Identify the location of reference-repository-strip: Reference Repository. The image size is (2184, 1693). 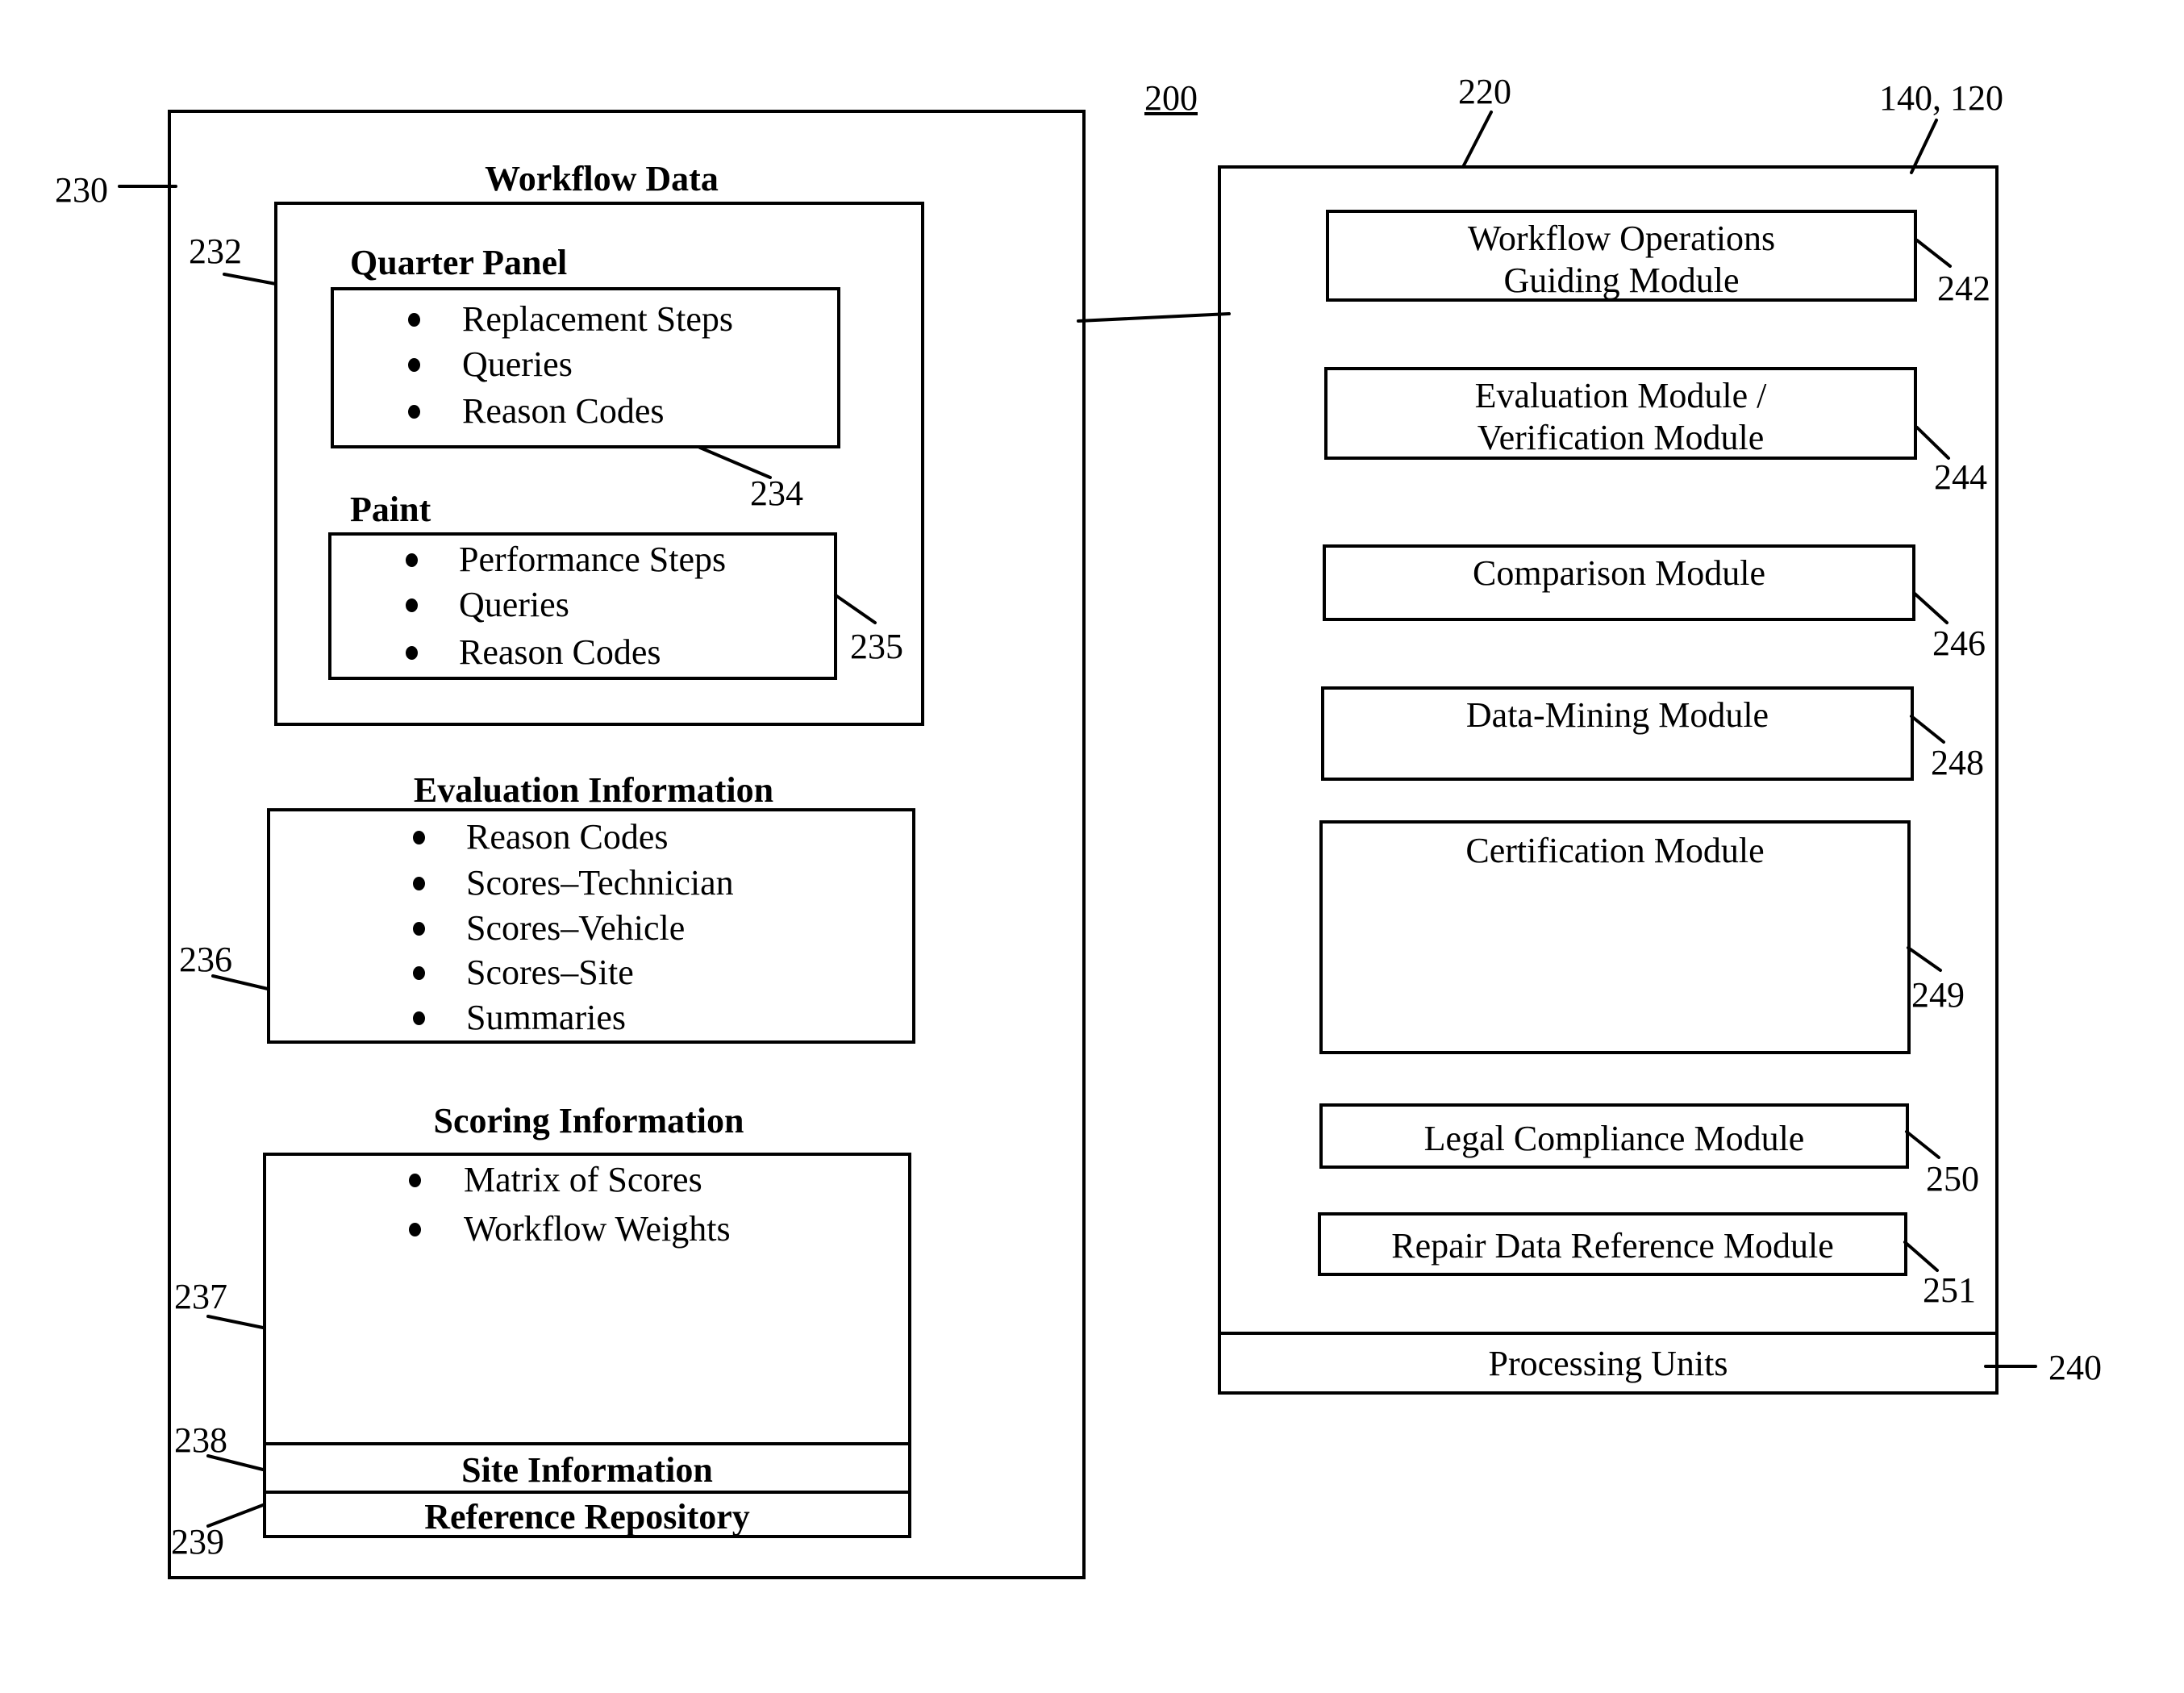
(587, 1513).